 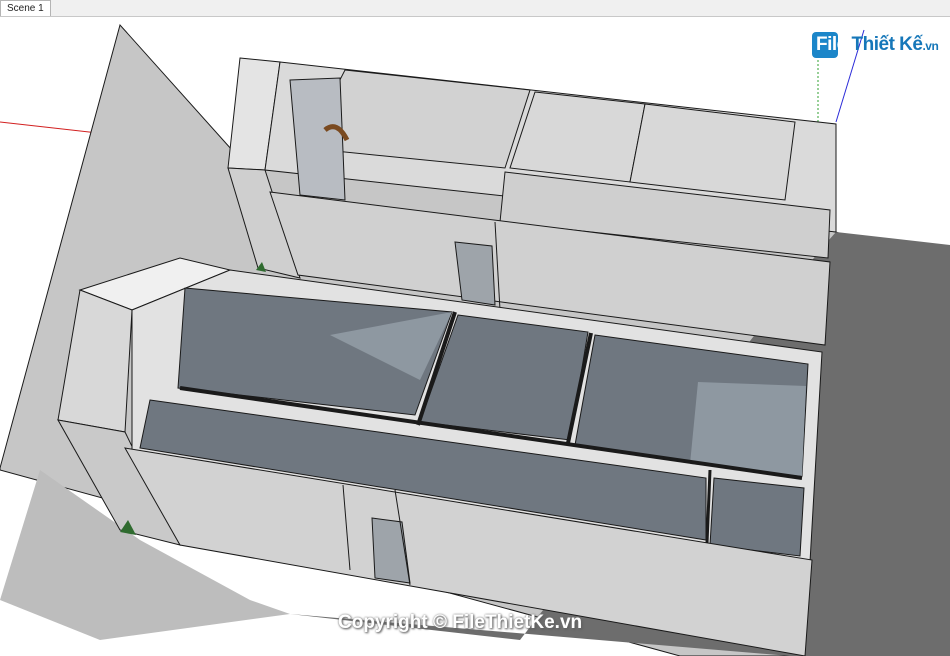 I want to click on front-small-room-floor, so click(x=757, y=517).